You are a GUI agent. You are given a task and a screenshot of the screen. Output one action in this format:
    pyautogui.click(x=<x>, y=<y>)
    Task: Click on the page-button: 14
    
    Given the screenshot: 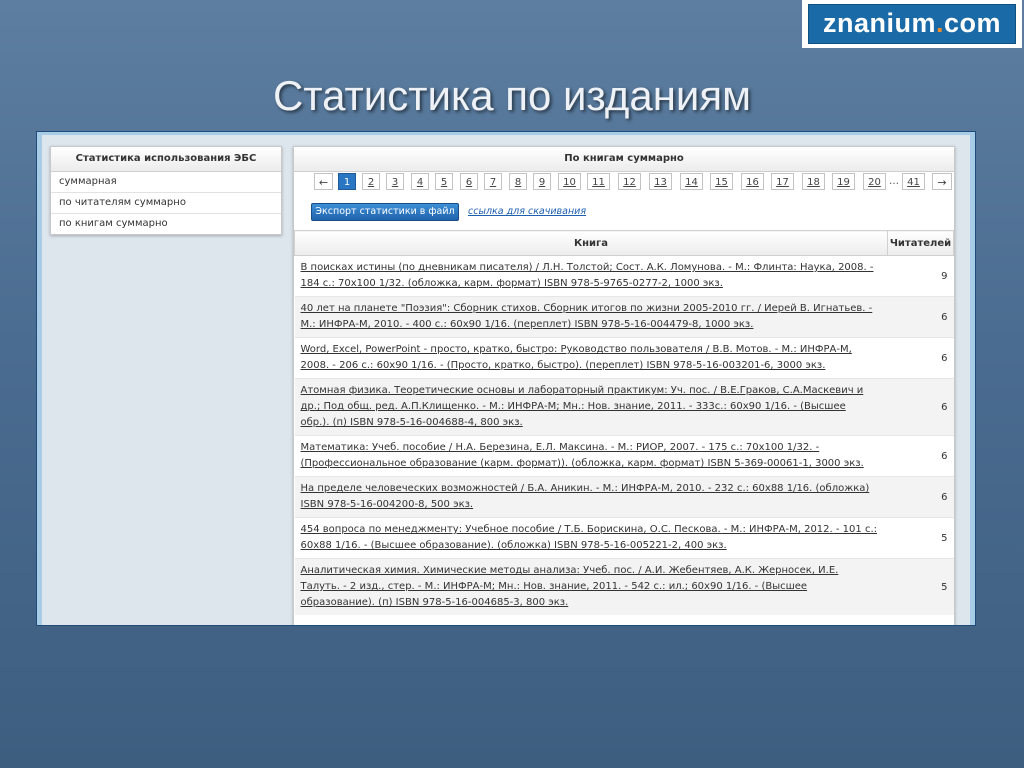 What is the action you would take?
    pyautogui.click(x=691, y=181)
    